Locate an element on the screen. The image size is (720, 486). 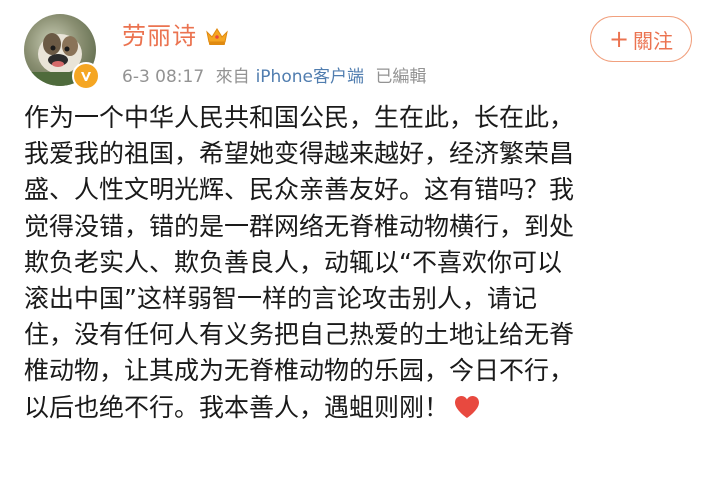
source-link: iPhone客户端 is located at coordinates (310, 77).